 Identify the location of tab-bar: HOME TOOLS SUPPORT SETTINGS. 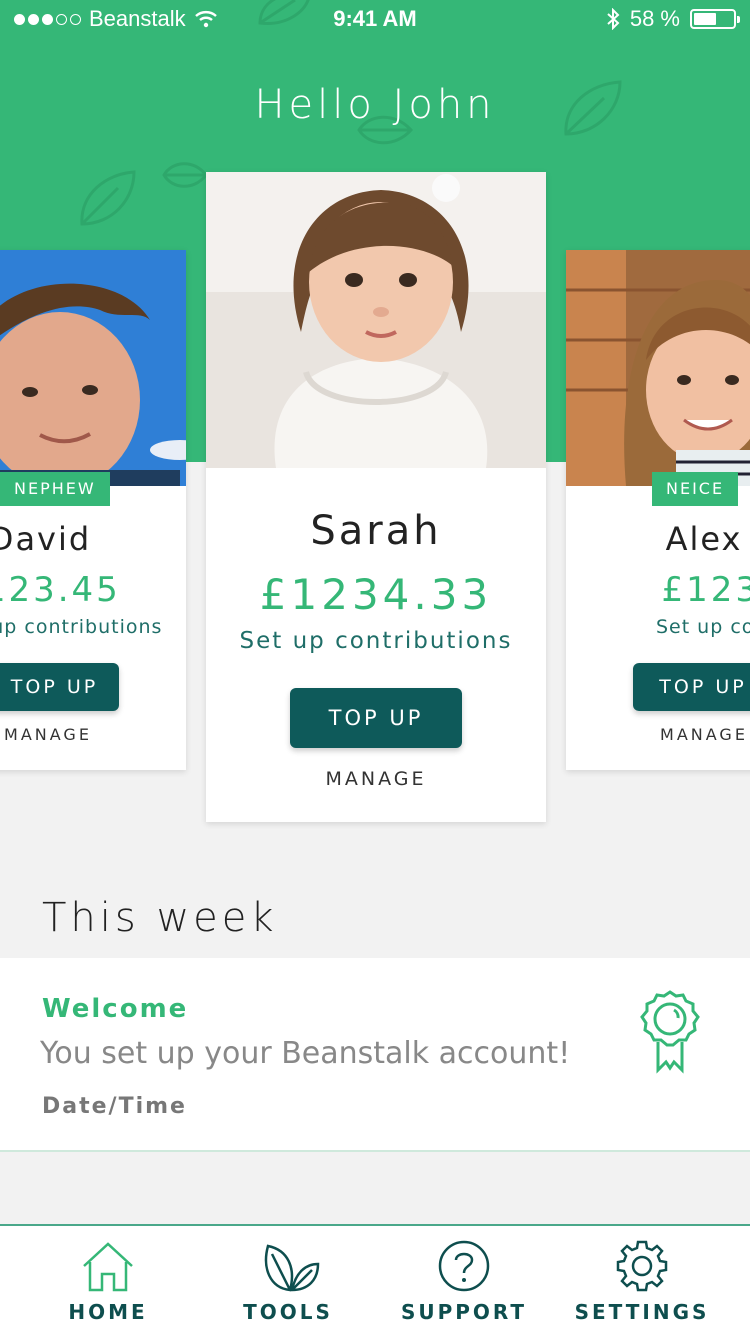
(375, 1279).